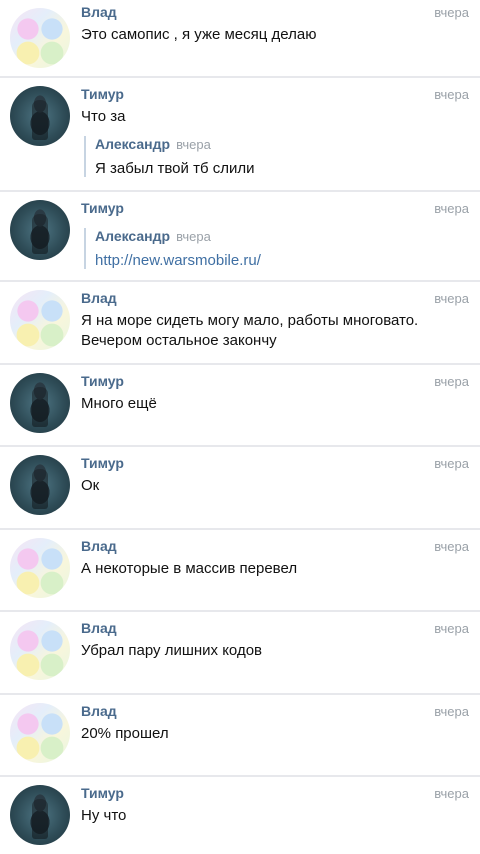  I want to click on message-text: Что за, so click(103, 116).